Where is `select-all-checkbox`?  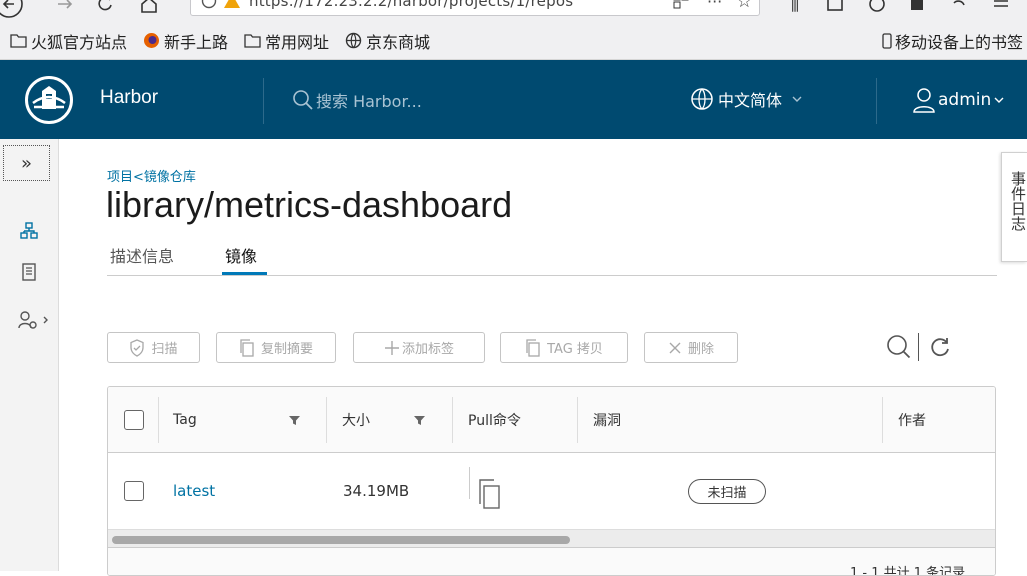
select-all-checkbox is located at coordinates (134, 420).